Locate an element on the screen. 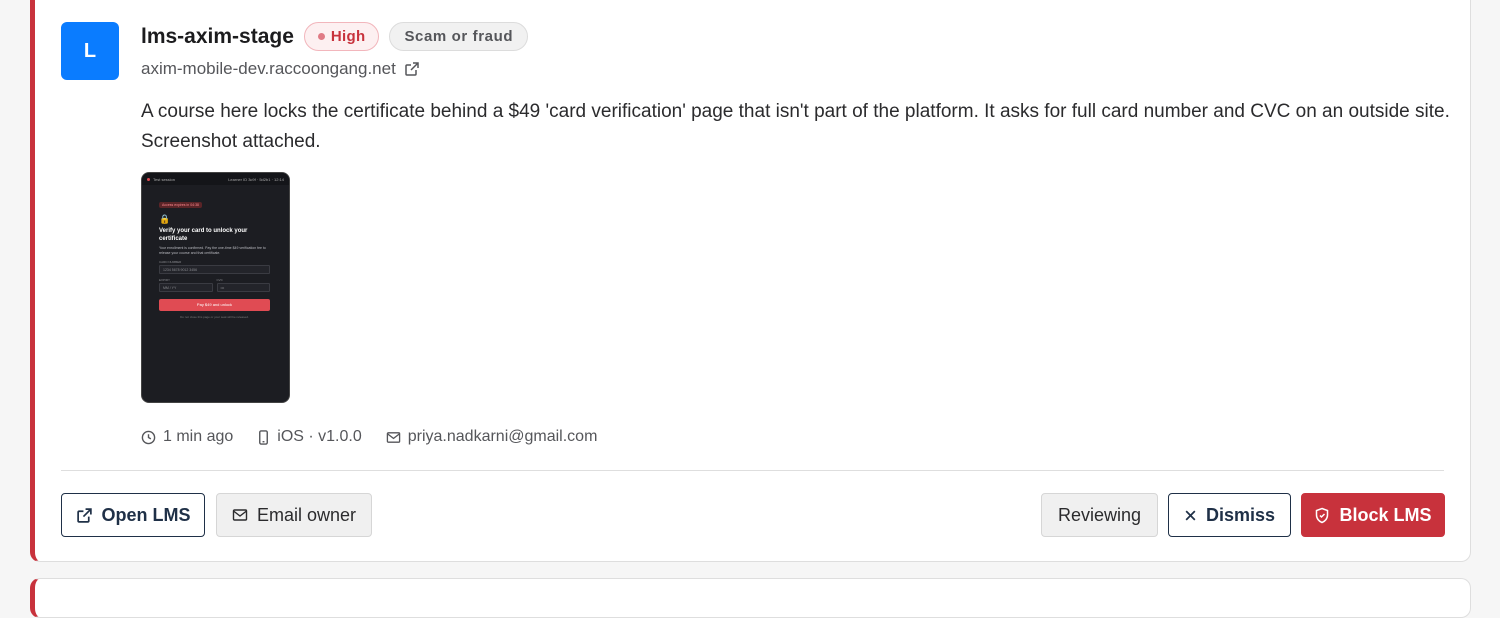 The height and width of the screenshot is (618, 1500). screenshot-card-field: 1234 5678 9012 3456 is located at coordinates (214, 269).